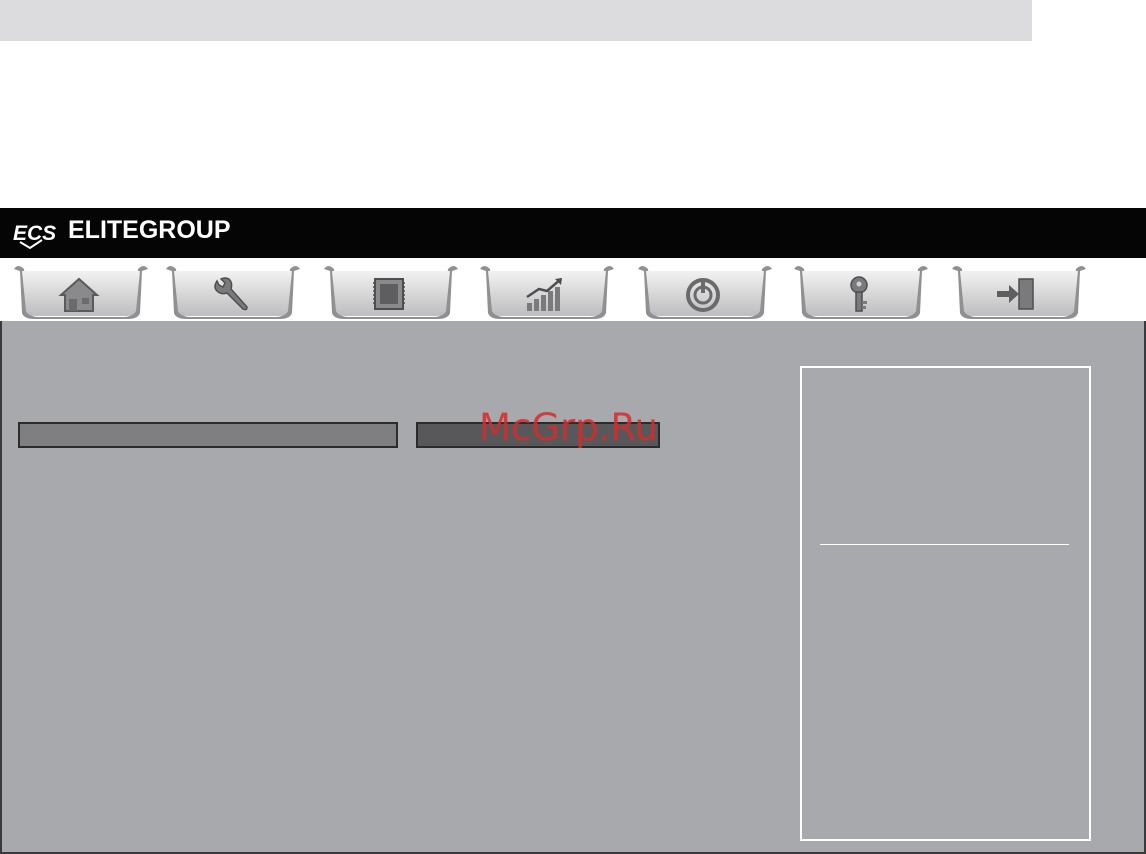  What do you see at coordinates (79, 294) in the screenshot?
I see `home-icon` at bounding box center [79, 294].